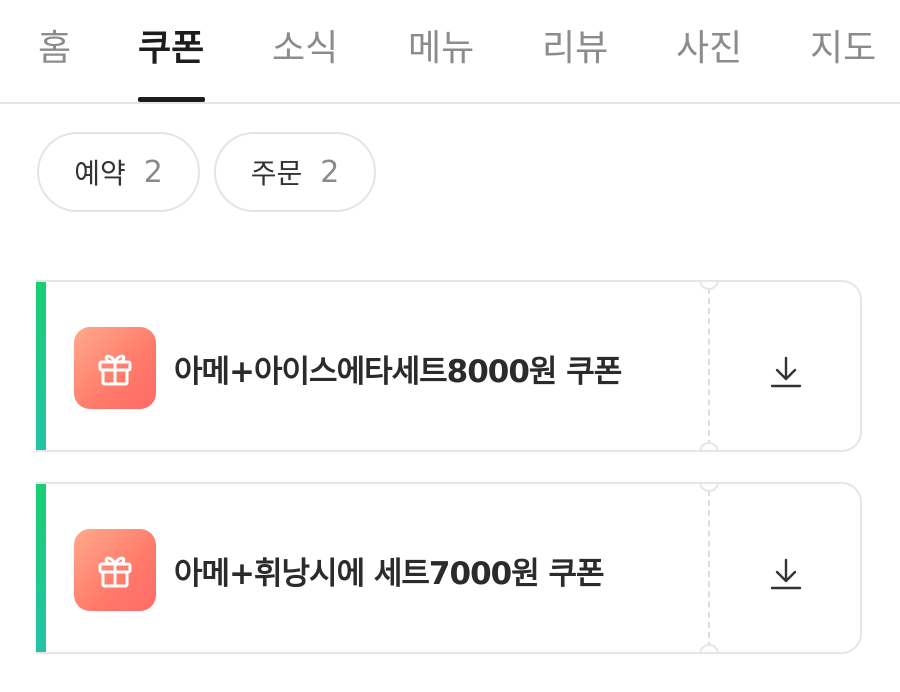  What do you see at coordinates (100, 173) in the screenshot?
I see `filter-chip-label: 예약` at bounding box center [100, 173].